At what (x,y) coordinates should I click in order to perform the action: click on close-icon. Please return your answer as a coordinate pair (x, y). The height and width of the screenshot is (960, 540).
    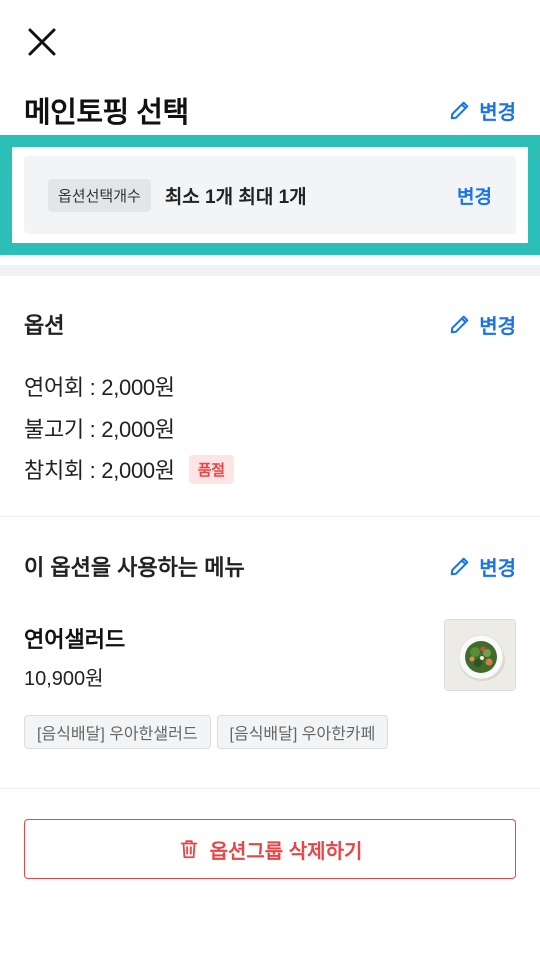
    Looking at the image, I should click on (42, 42).